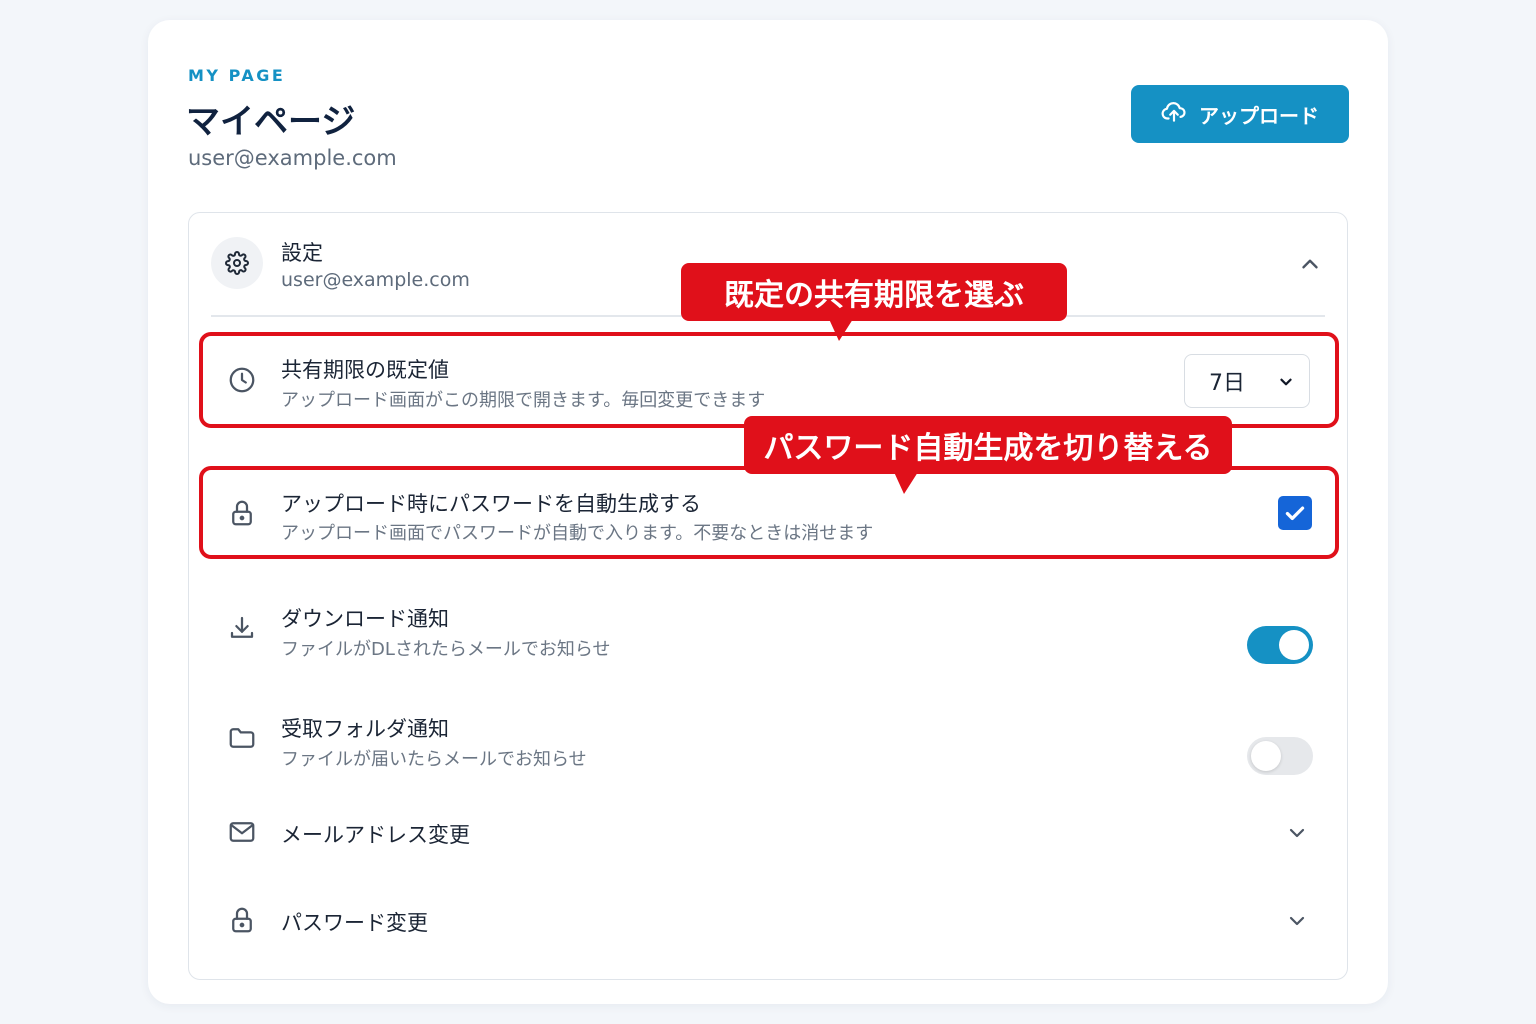 The image size is (1536, 1024). Describe the element at coordinates (365, 729) in the screenshot. I see `inbox-notify-title: 受取フォルダ通知` at that location.